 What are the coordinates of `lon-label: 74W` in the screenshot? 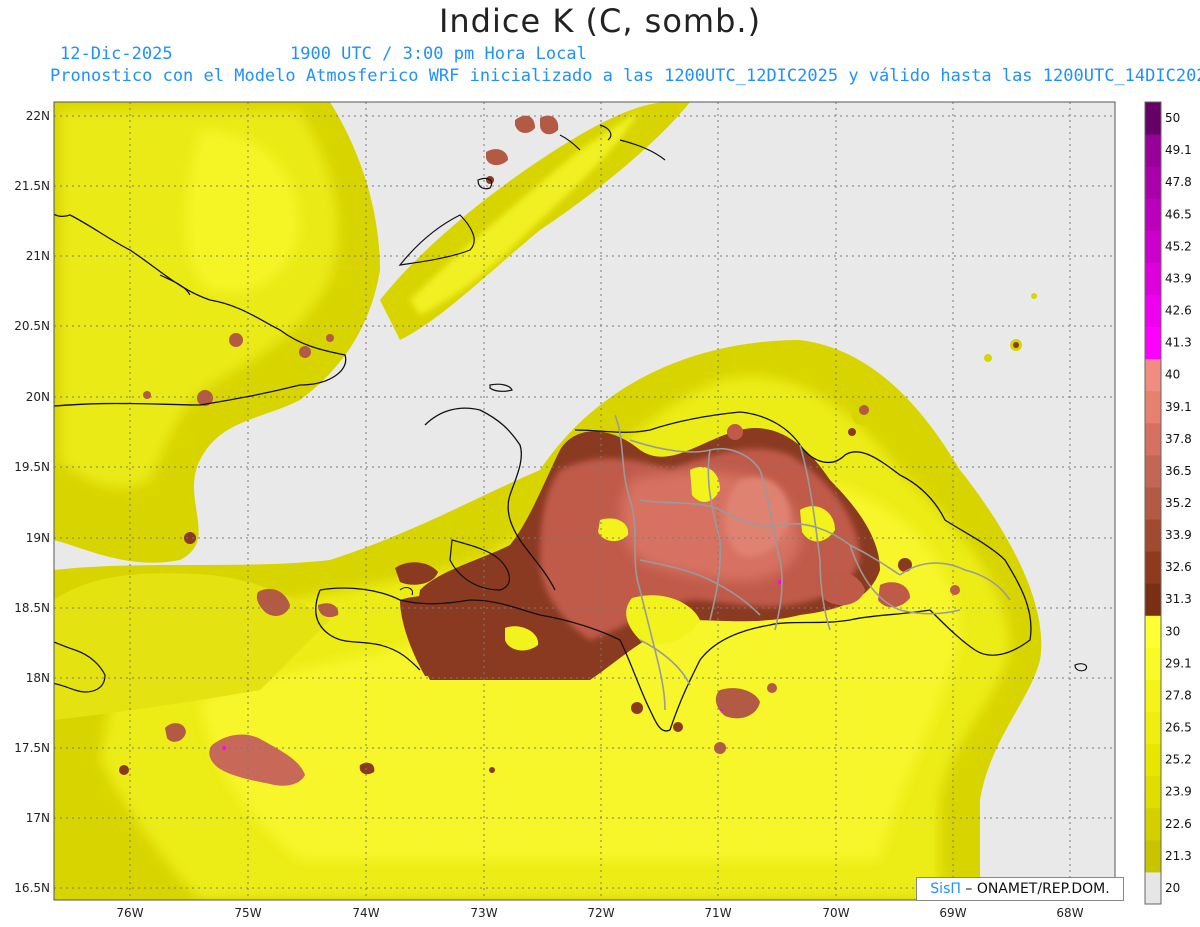 It's located at (365, 913).